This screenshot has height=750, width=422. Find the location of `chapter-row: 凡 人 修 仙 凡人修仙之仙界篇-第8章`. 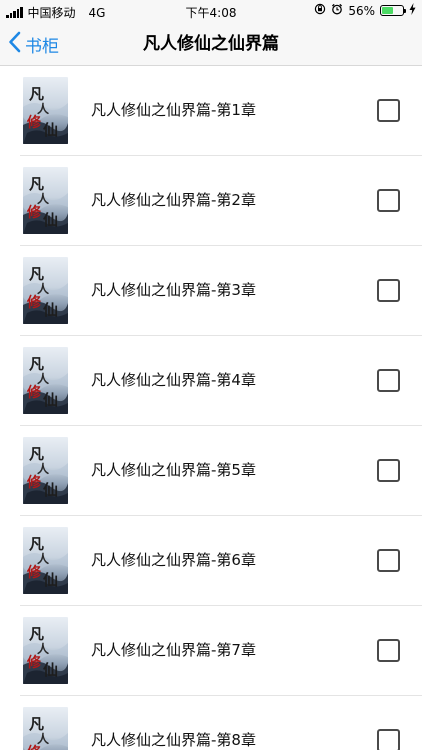

chapter-row: 凡 人 修 仙 凡人修仙之仙界篇-第8章 is located at coordinates (221, 723).